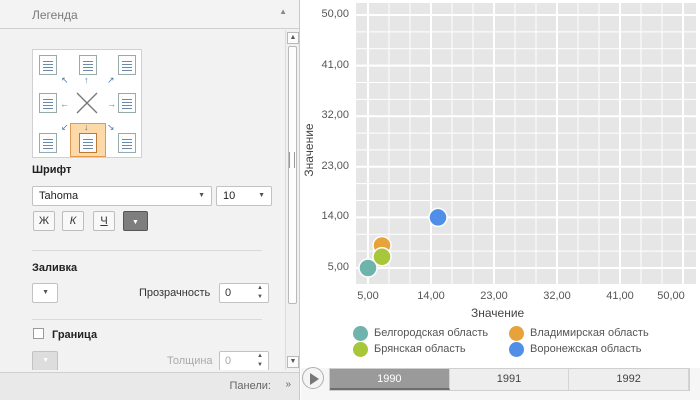  Describe the element at coordinates (313, 378) in the screenshot. I see `play-button` at that location.